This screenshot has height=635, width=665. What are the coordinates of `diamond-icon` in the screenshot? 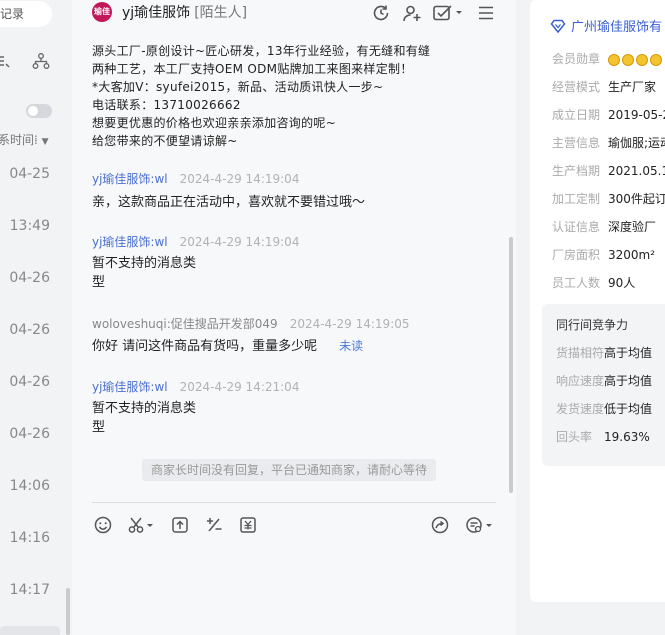 It's located at (558, 26).